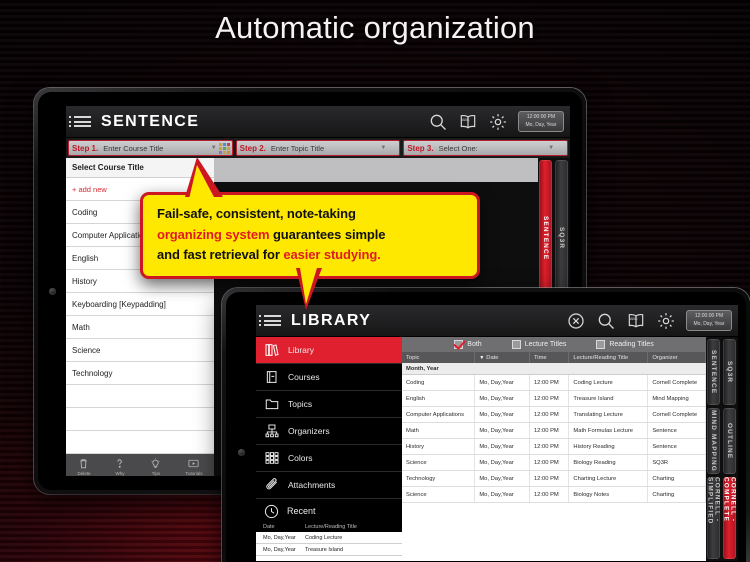 This screenshot has width=750, height=562. What do you see at coordinates (541, 124) in the screenshot?
I see `tablet1-clock-date: Mo, Day, Year` at bounding box center [541, 124].